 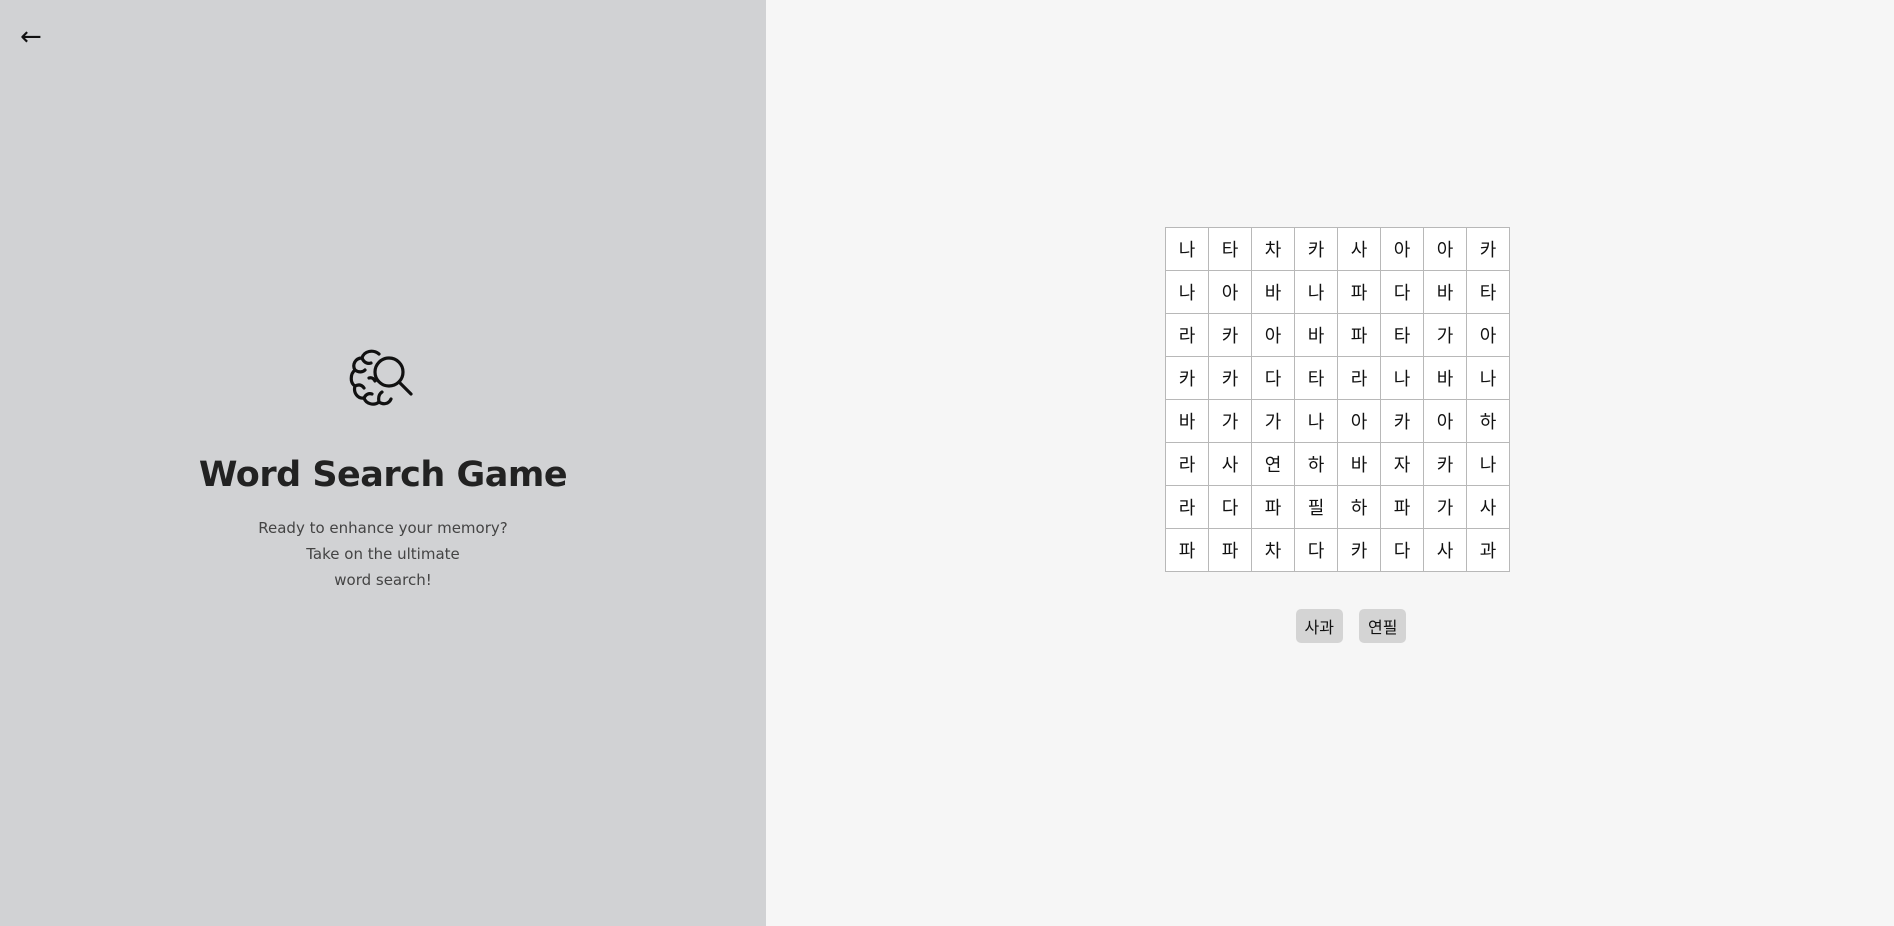 I want to click on back-arrow-button: ←, so click(x=31, y=37).